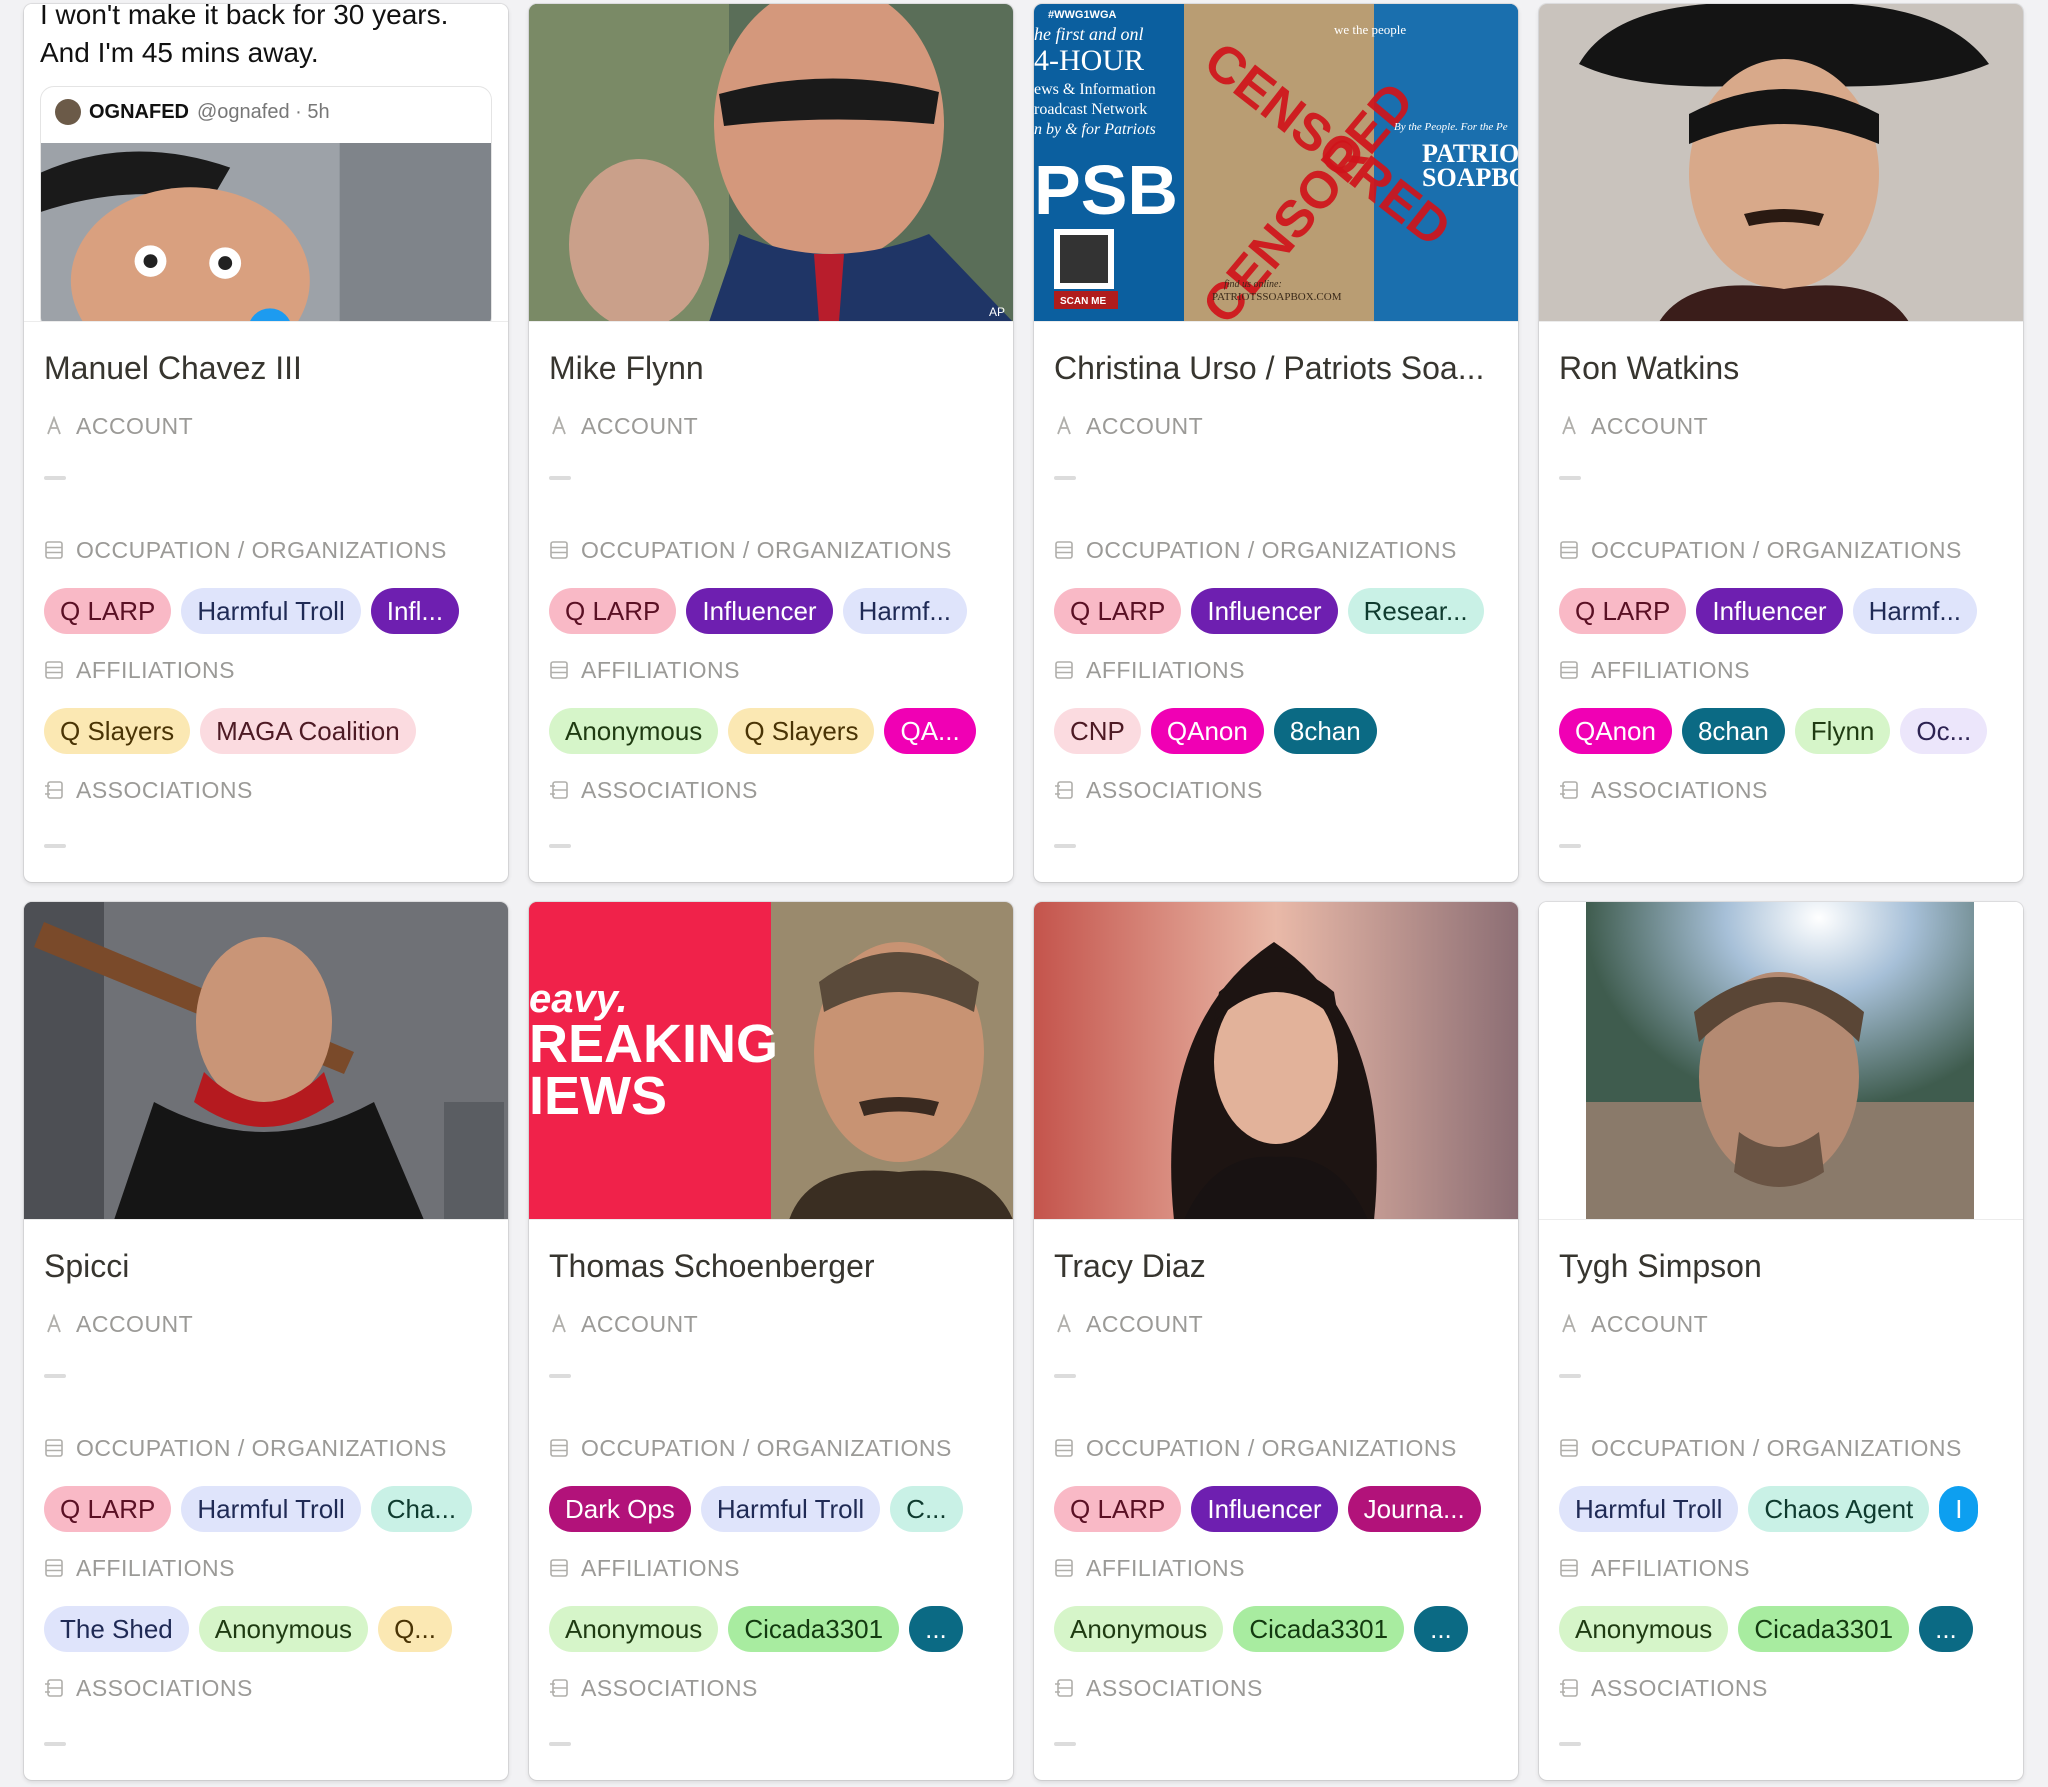  Describe the element at coordinates (1276, 670) in the screenshot. I see `affiliations-label: AFFILIATIONS` at that location.